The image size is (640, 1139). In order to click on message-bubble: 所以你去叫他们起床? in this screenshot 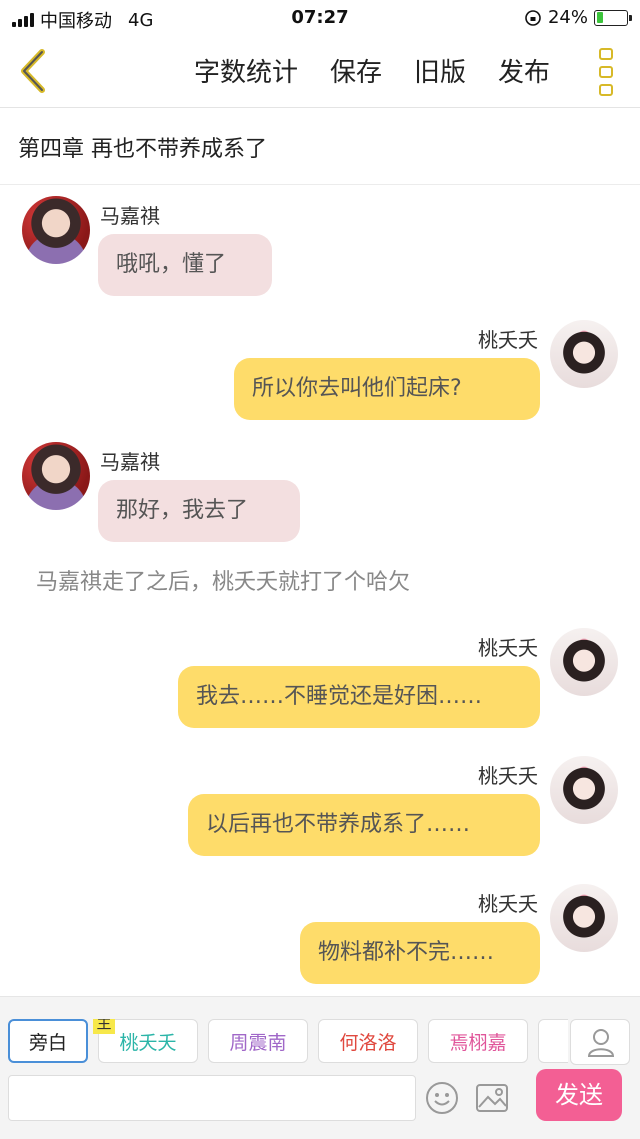, I will do `click(387, 389)`.